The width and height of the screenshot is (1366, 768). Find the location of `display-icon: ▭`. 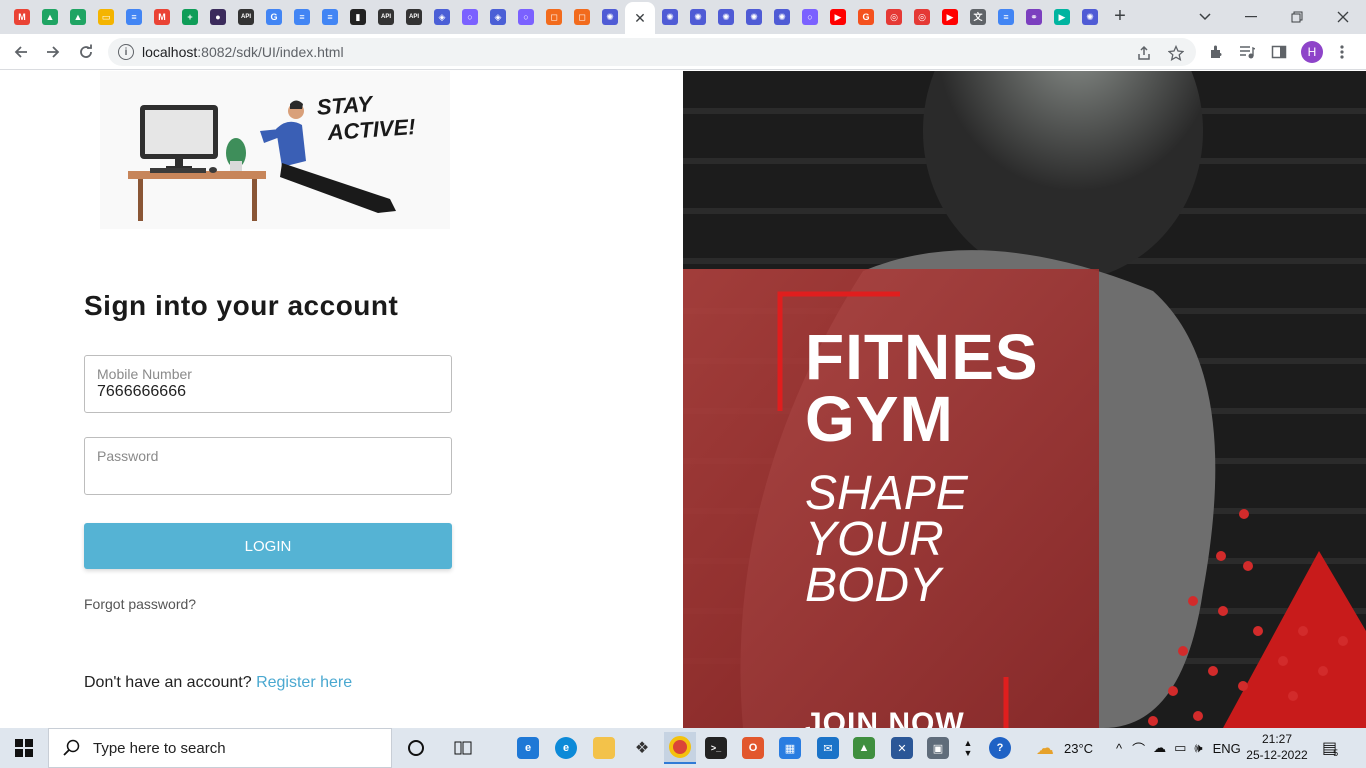

display-icon: ▭ is located at coordinates (1180, 748).